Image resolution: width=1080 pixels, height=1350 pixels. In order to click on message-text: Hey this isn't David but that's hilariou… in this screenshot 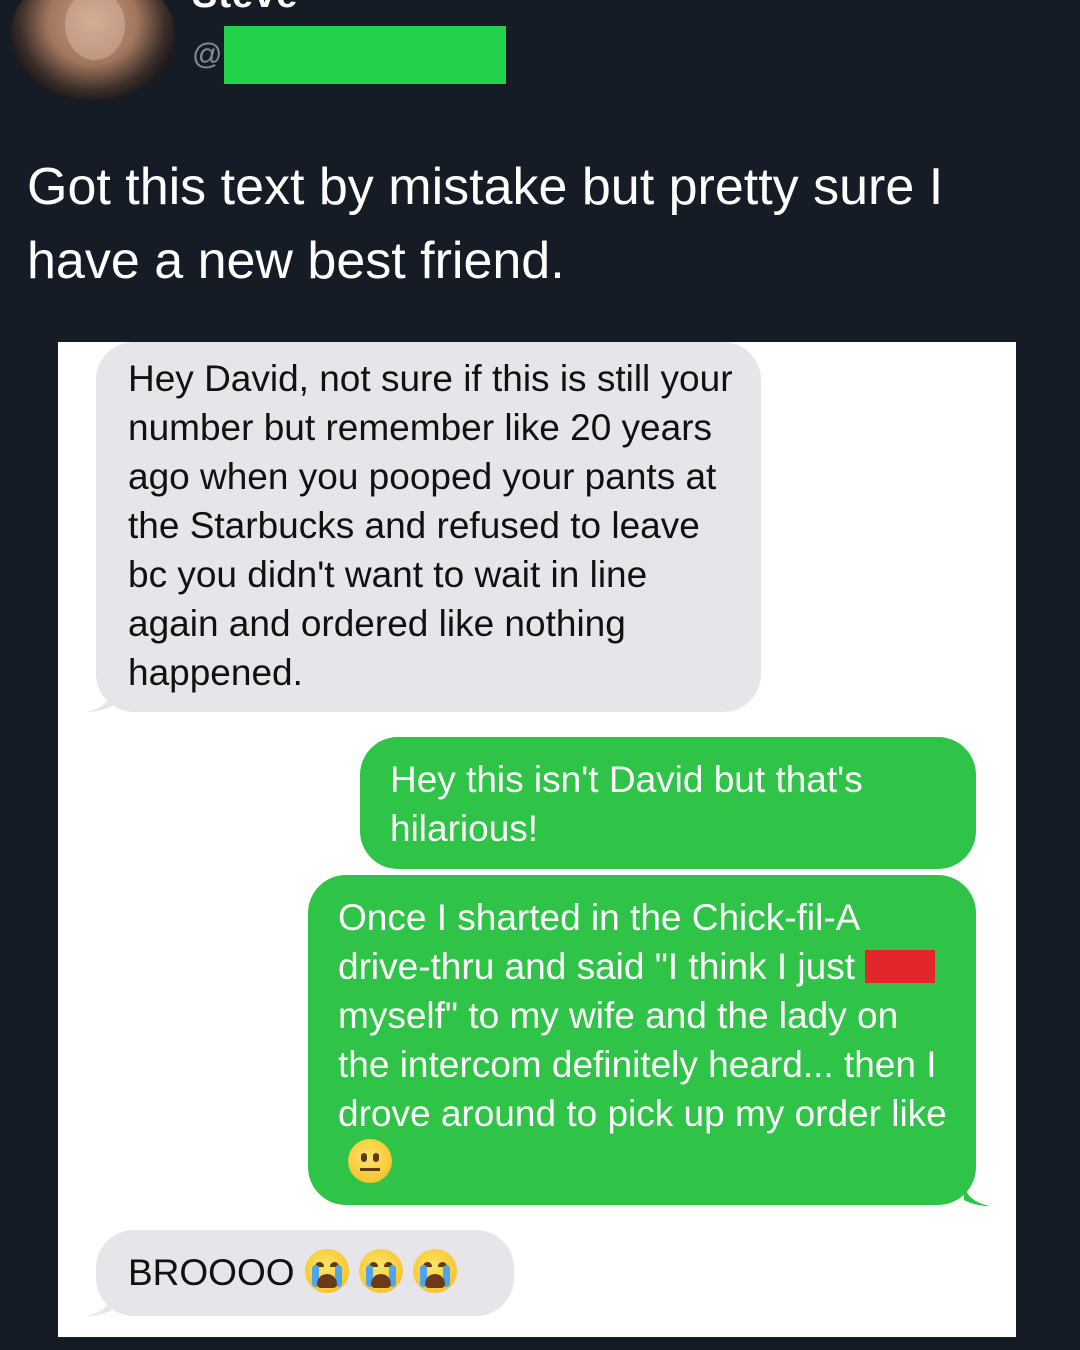, I will do `click(626, 804)`.